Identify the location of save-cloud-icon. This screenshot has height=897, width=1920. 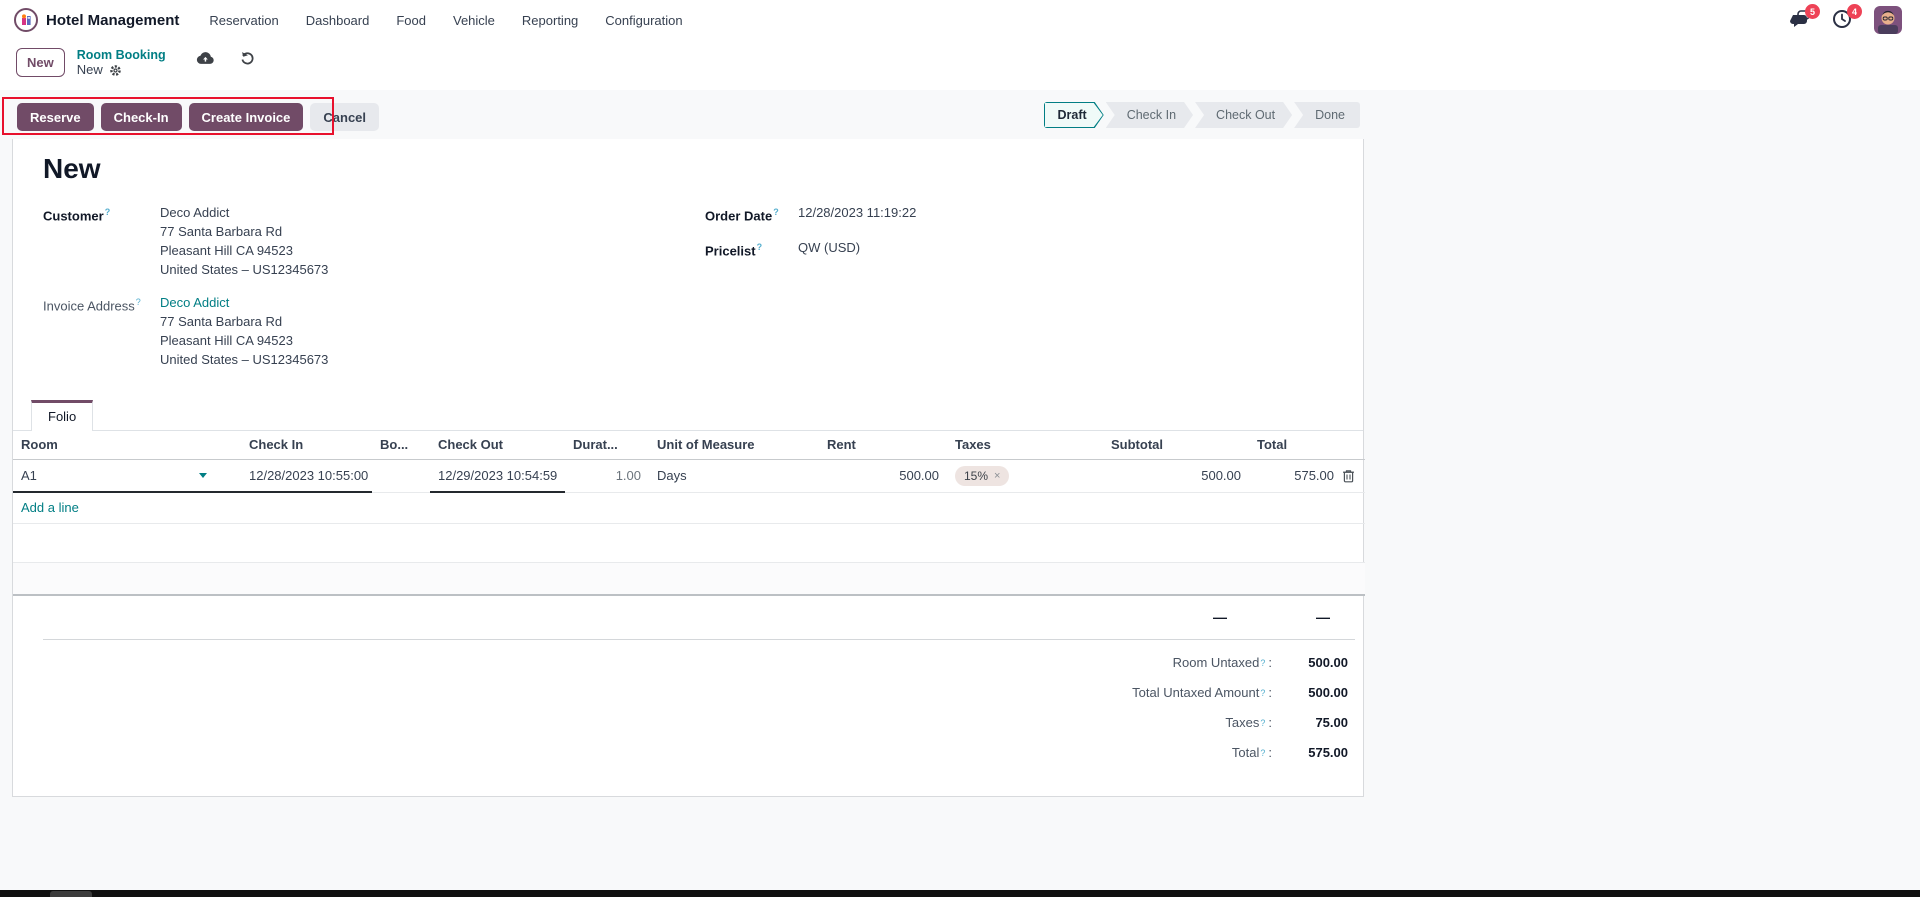
(205, 58).